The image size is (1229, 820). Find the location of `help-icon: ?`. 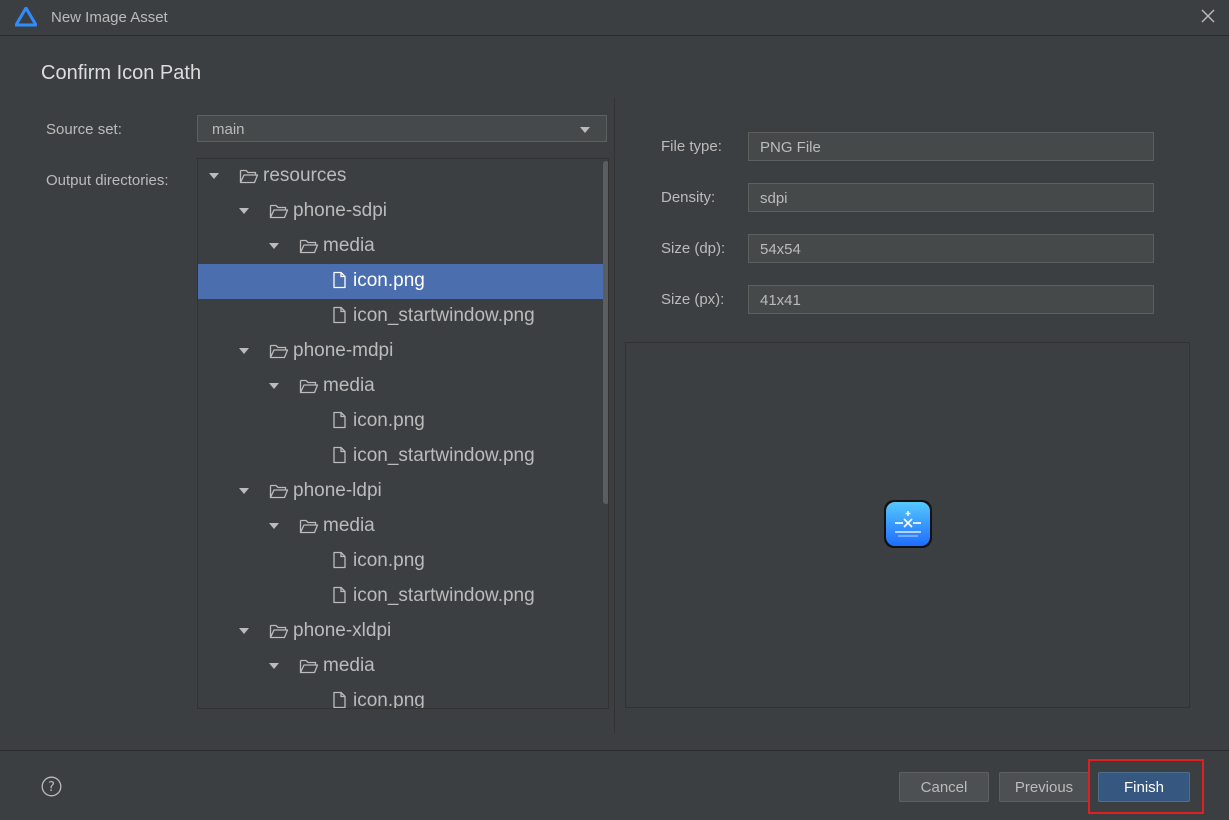

help-icon: ? is located at coordinates (51, 786).